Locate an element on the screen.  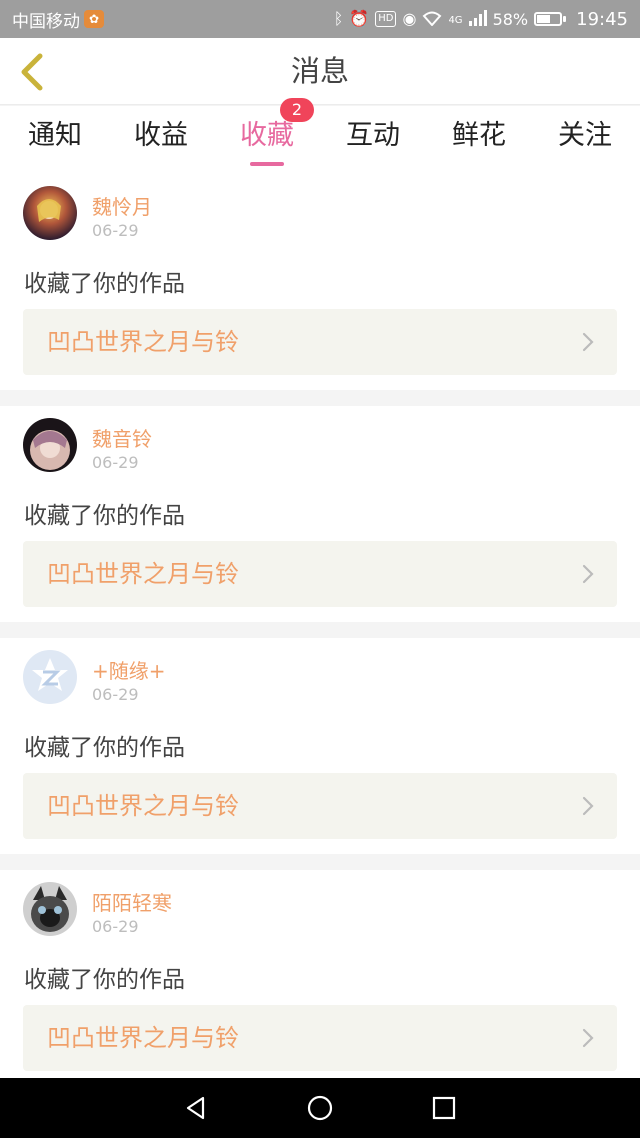
bluetooth-icon: ᛒ is located at coordinates (338, 18).